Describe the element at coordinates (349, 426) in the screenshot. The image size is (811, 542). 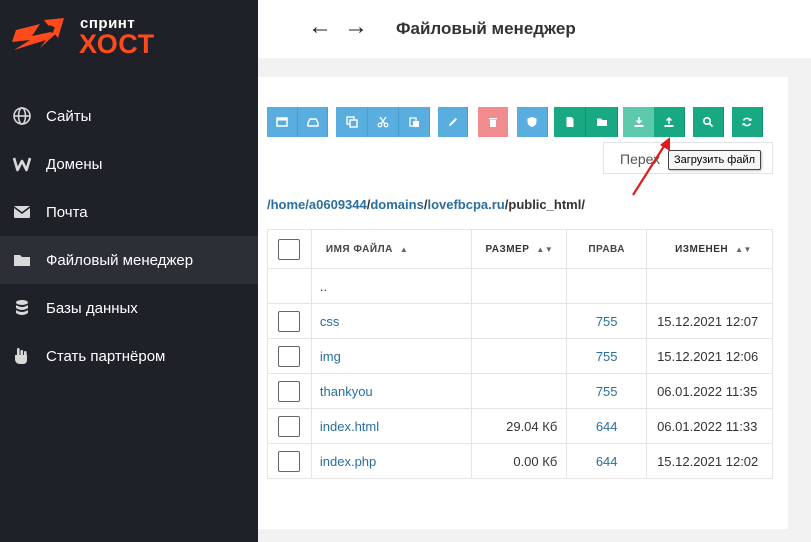
I see `file-name-link: index.html` at that location.